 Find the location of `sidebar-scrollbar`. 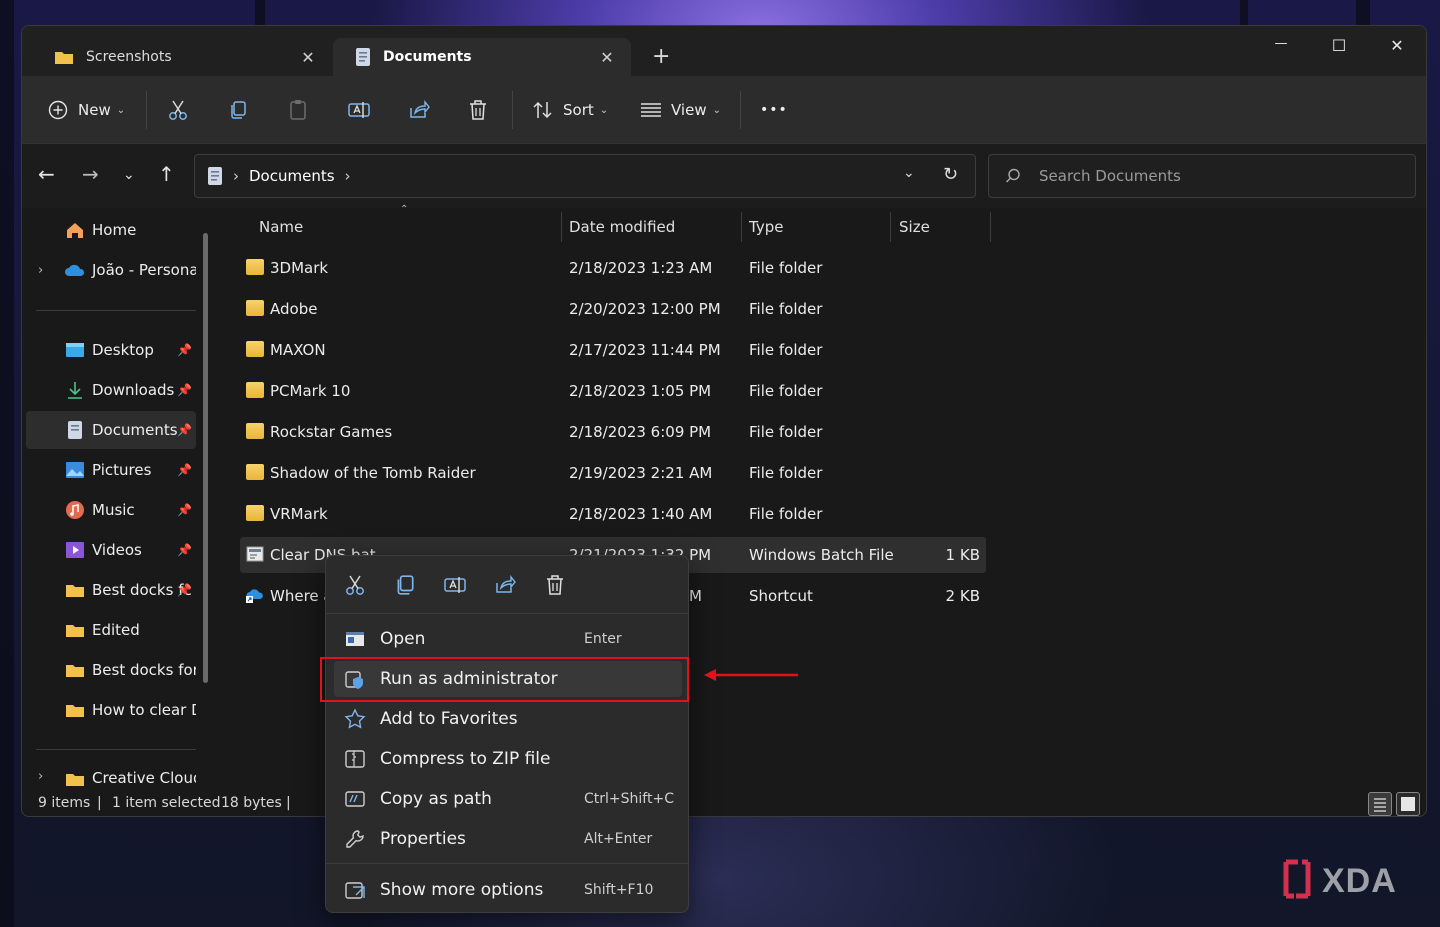

sidebar-scrollbar is located at coordinates (205, 458).